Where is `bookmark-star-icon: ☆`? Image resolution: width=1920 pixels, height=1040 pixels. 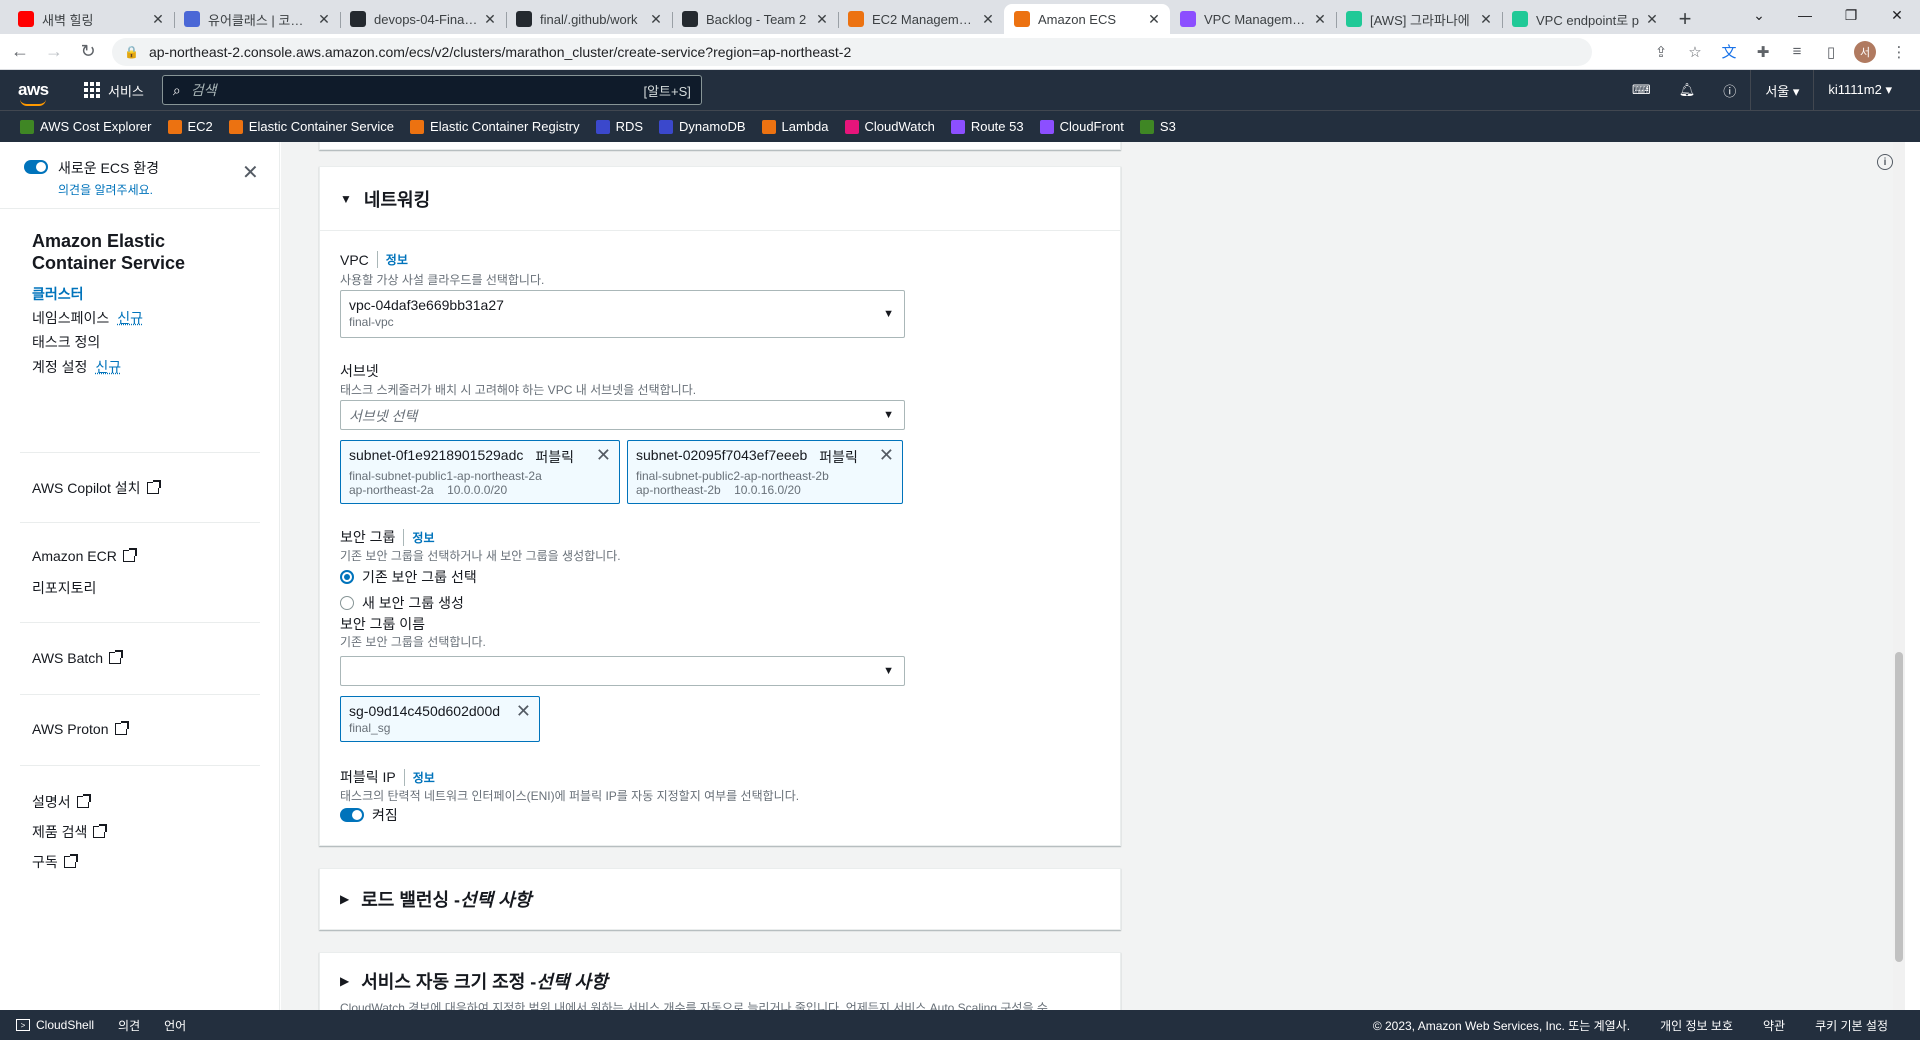 bookmark-star-icon: ☆ is located at coordinates (1695, 52).